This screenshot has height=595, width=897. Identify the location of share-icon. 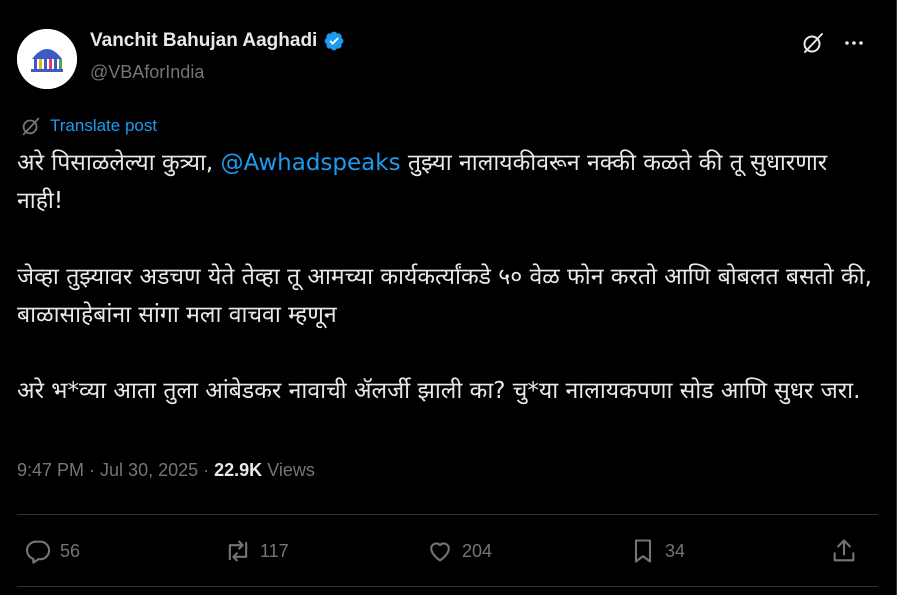
(844, 550).